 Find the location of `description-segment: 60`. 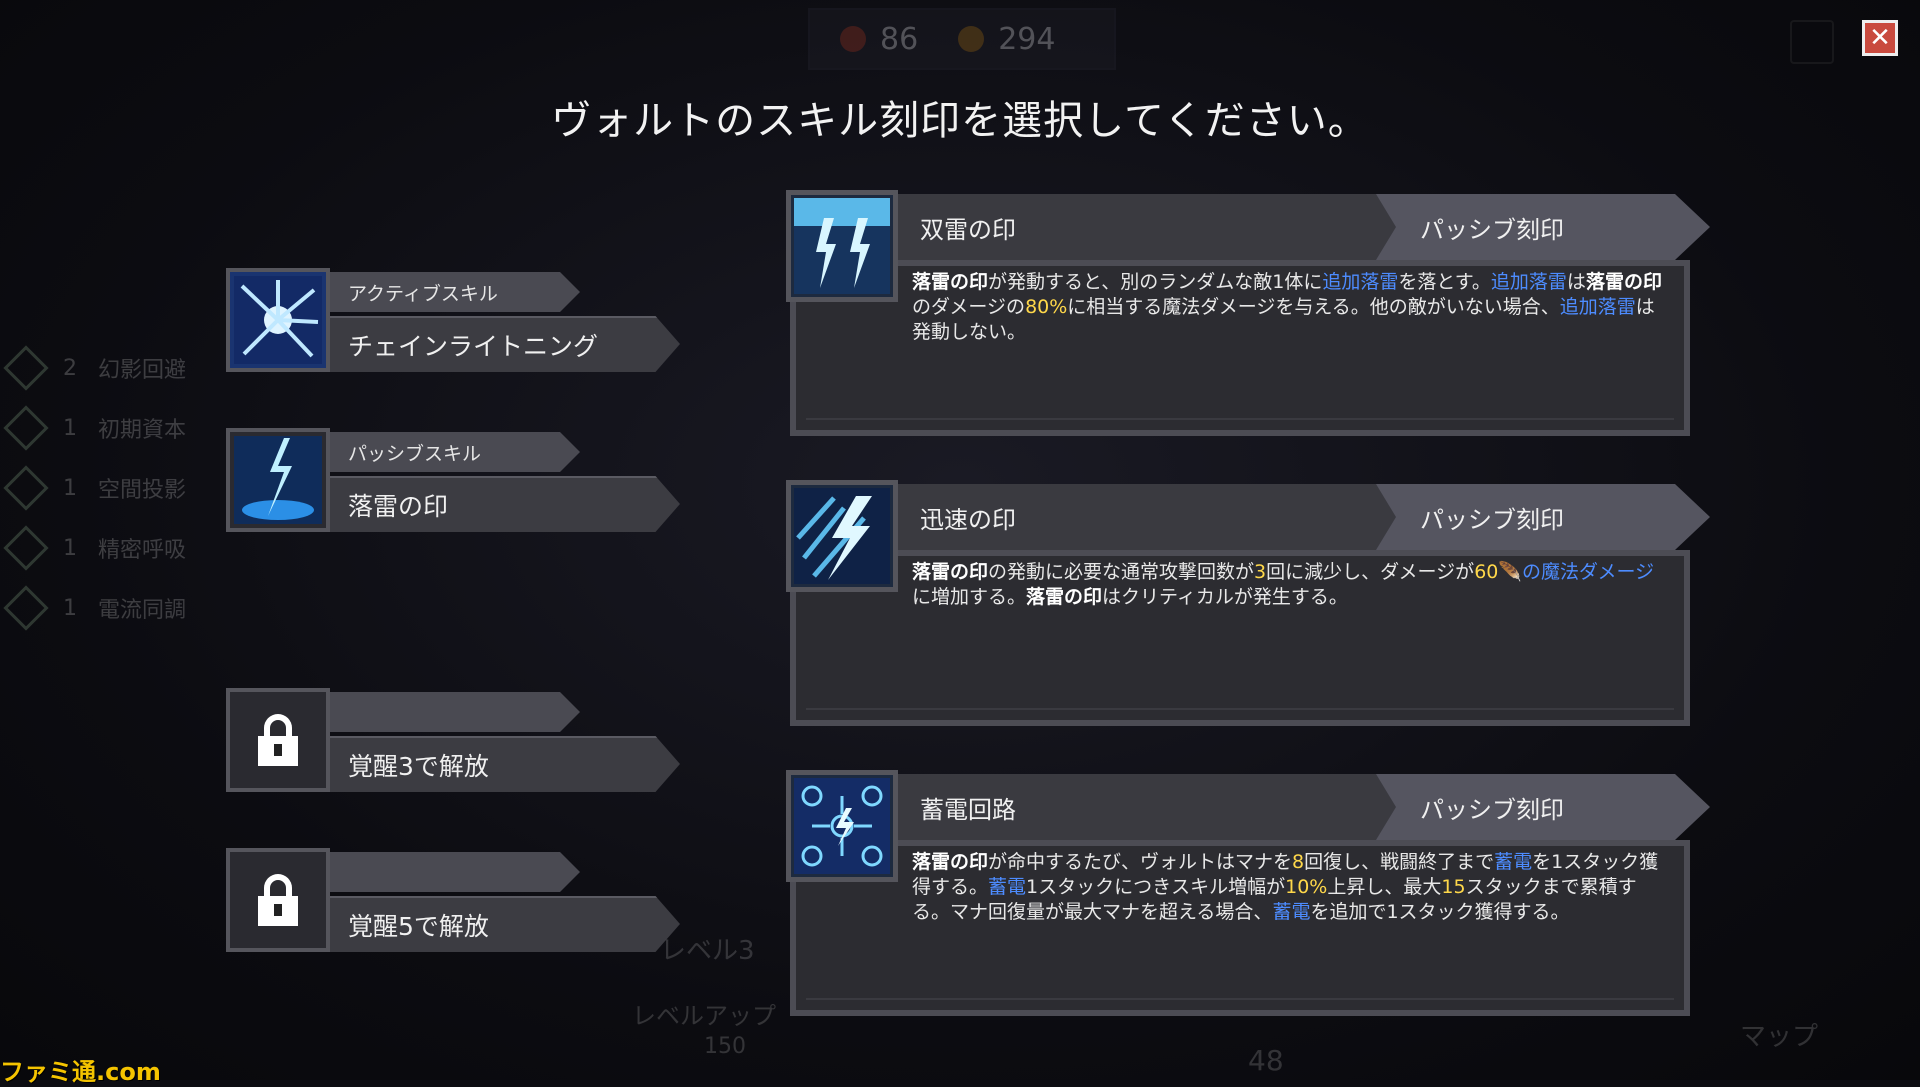

description-segment: 60 is located at coordinates (1486, 572).